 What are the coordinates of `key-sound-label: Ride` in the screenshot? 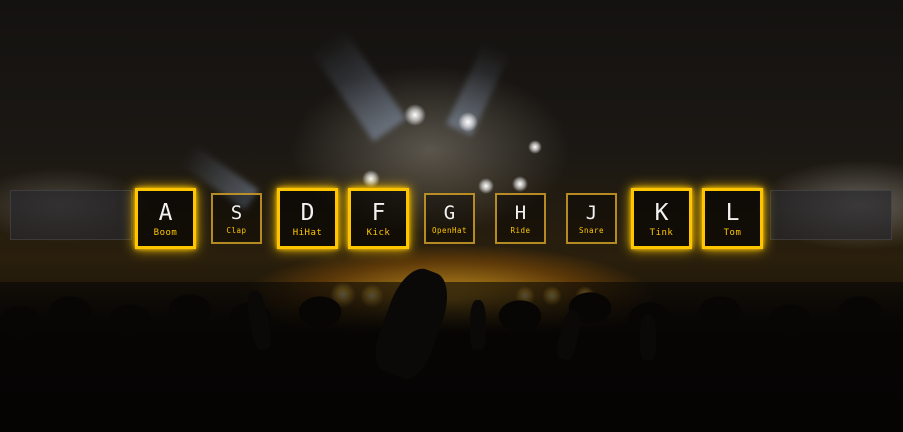 It's located at (520, 230).